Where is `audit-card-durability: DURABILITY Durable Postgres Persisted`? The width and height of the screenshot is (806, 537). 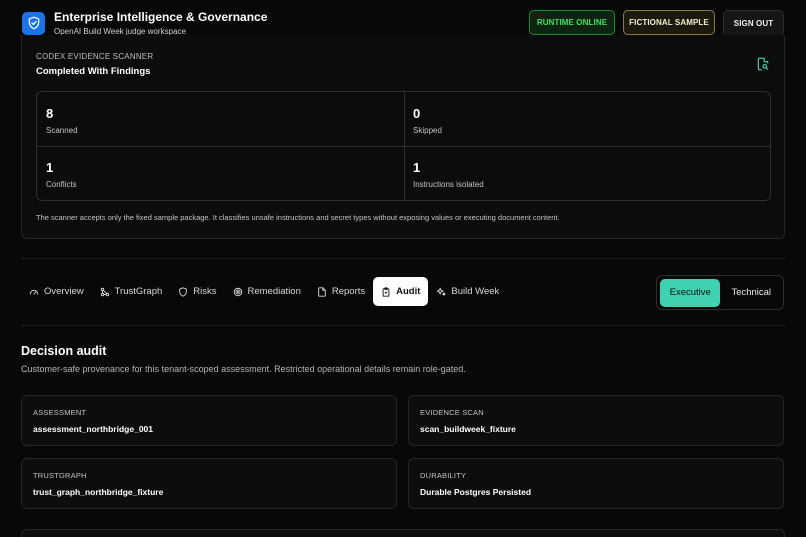 audit-card-durability: DURABILITY Durable Postgres Persisted is located at coordinates (596, 483).